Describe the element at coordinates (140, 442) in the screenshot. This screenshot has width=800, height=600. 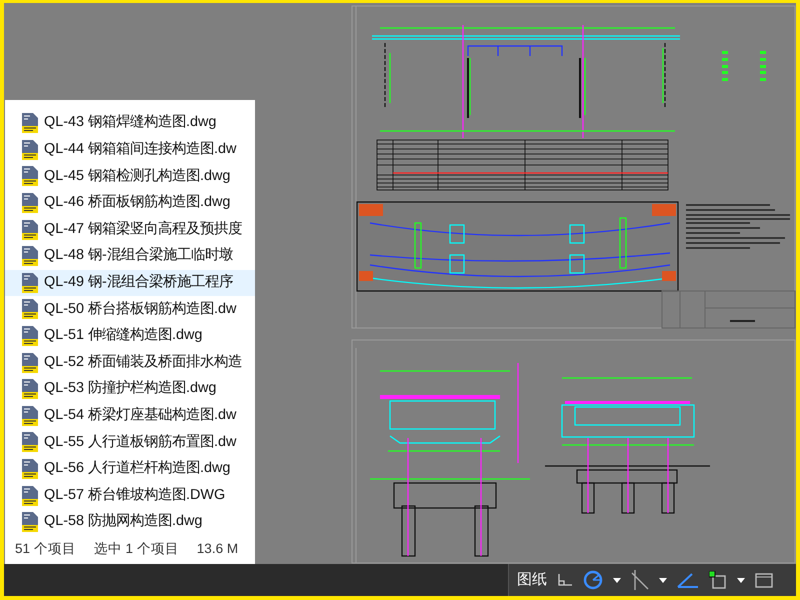
I see `file-name: QL-55 人行道板钢筋布置图.dw` at that location.